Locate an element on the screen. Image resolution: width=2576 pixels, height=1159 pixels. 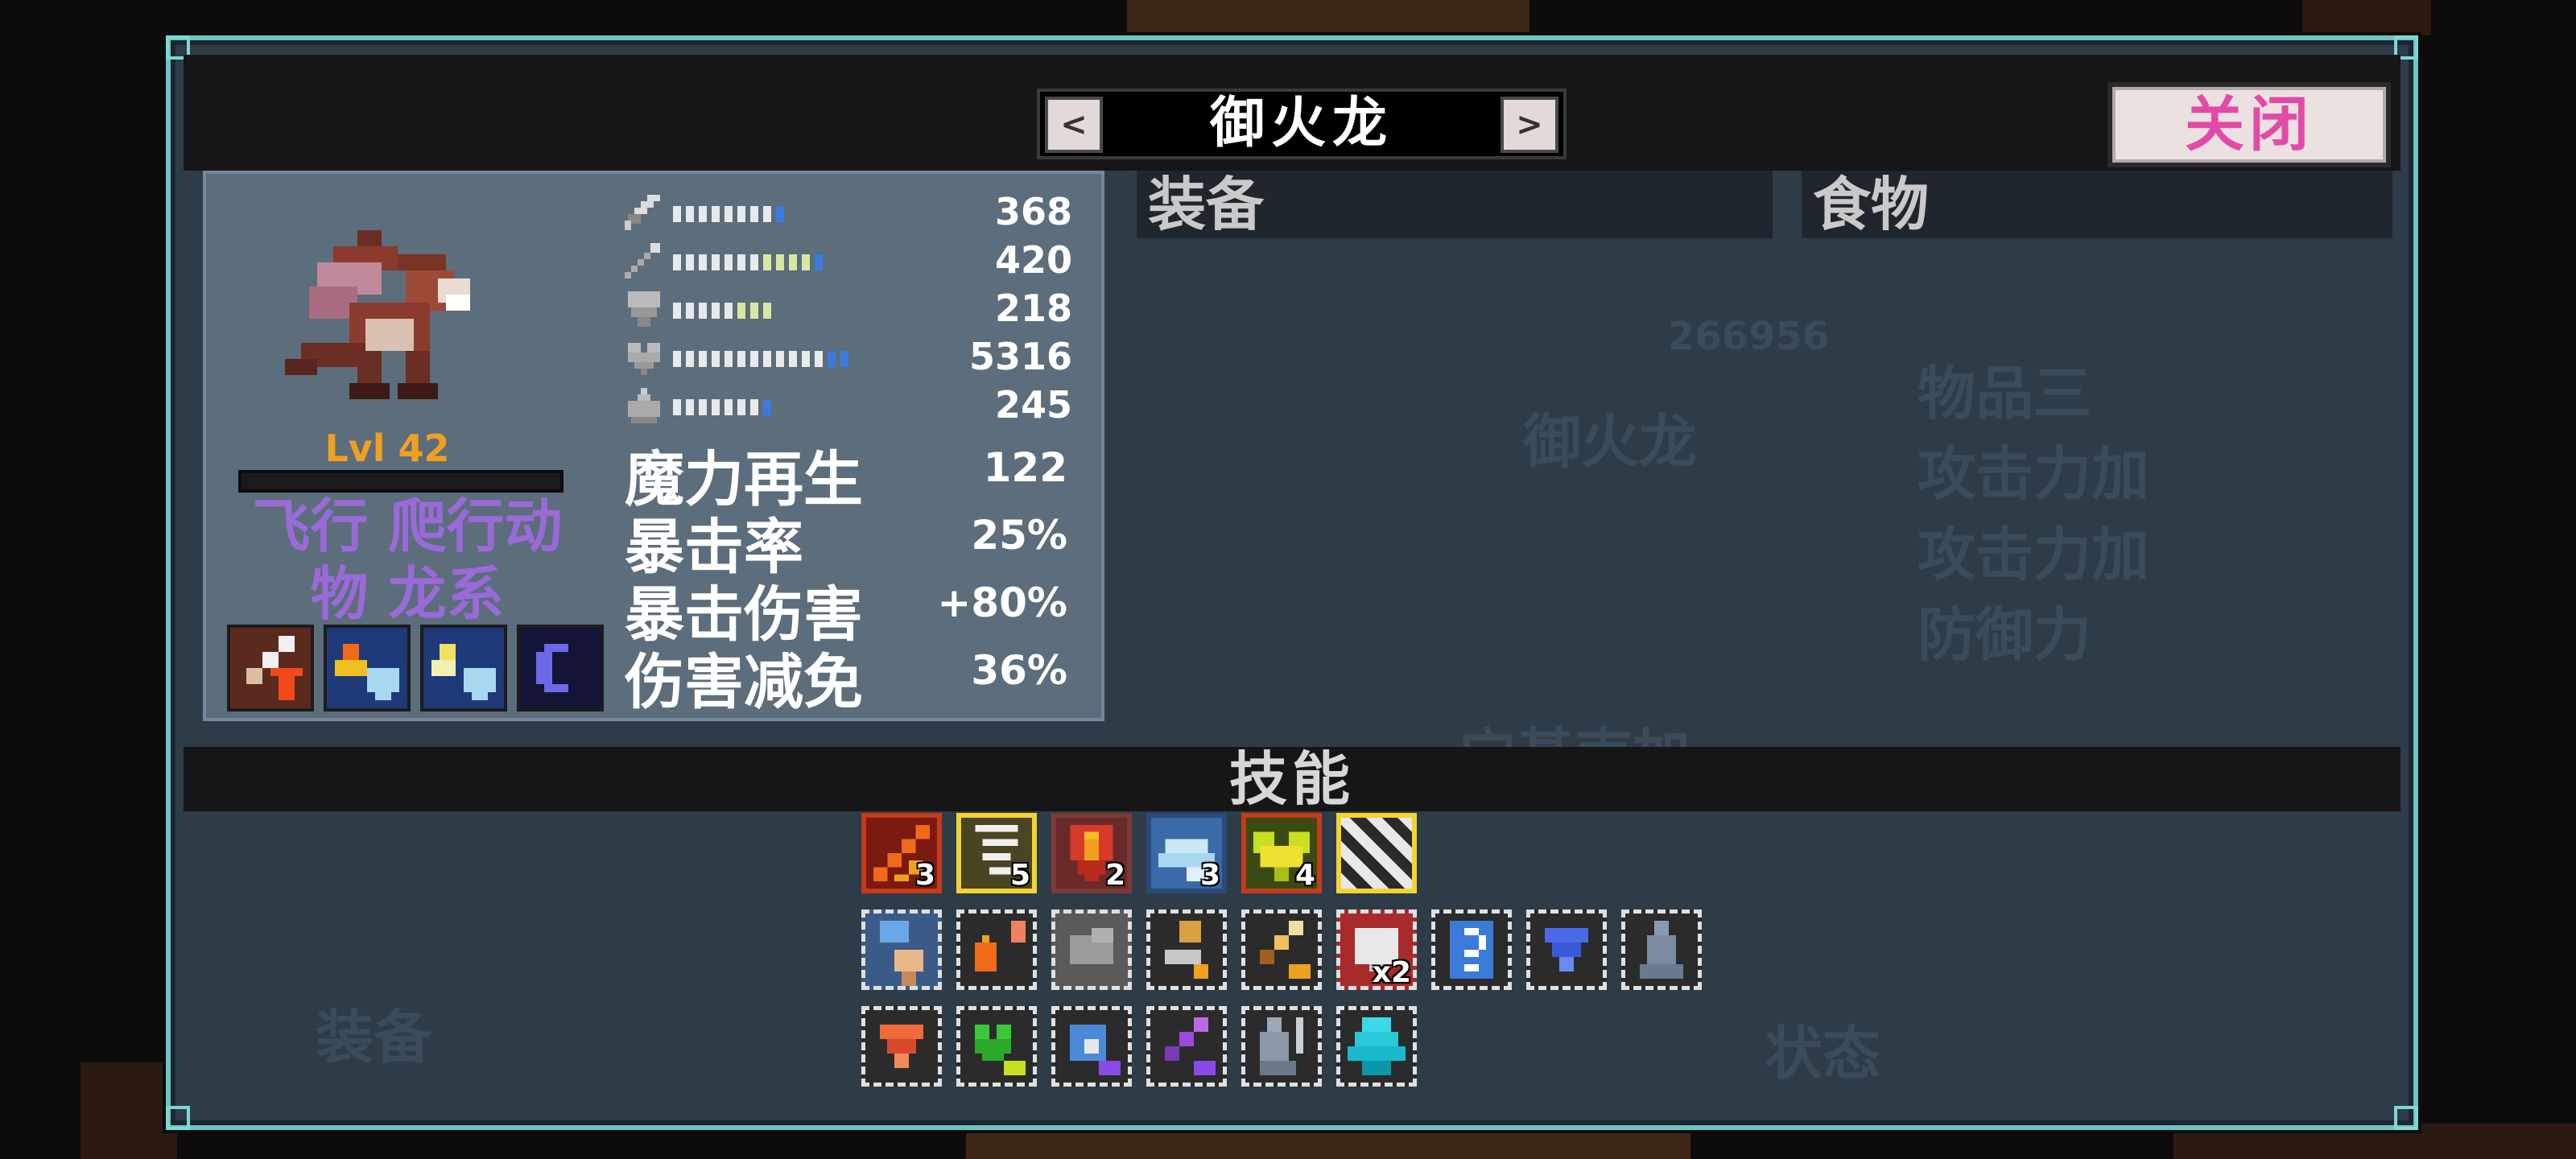
statue-icon is located at coordinates (1661, 950).